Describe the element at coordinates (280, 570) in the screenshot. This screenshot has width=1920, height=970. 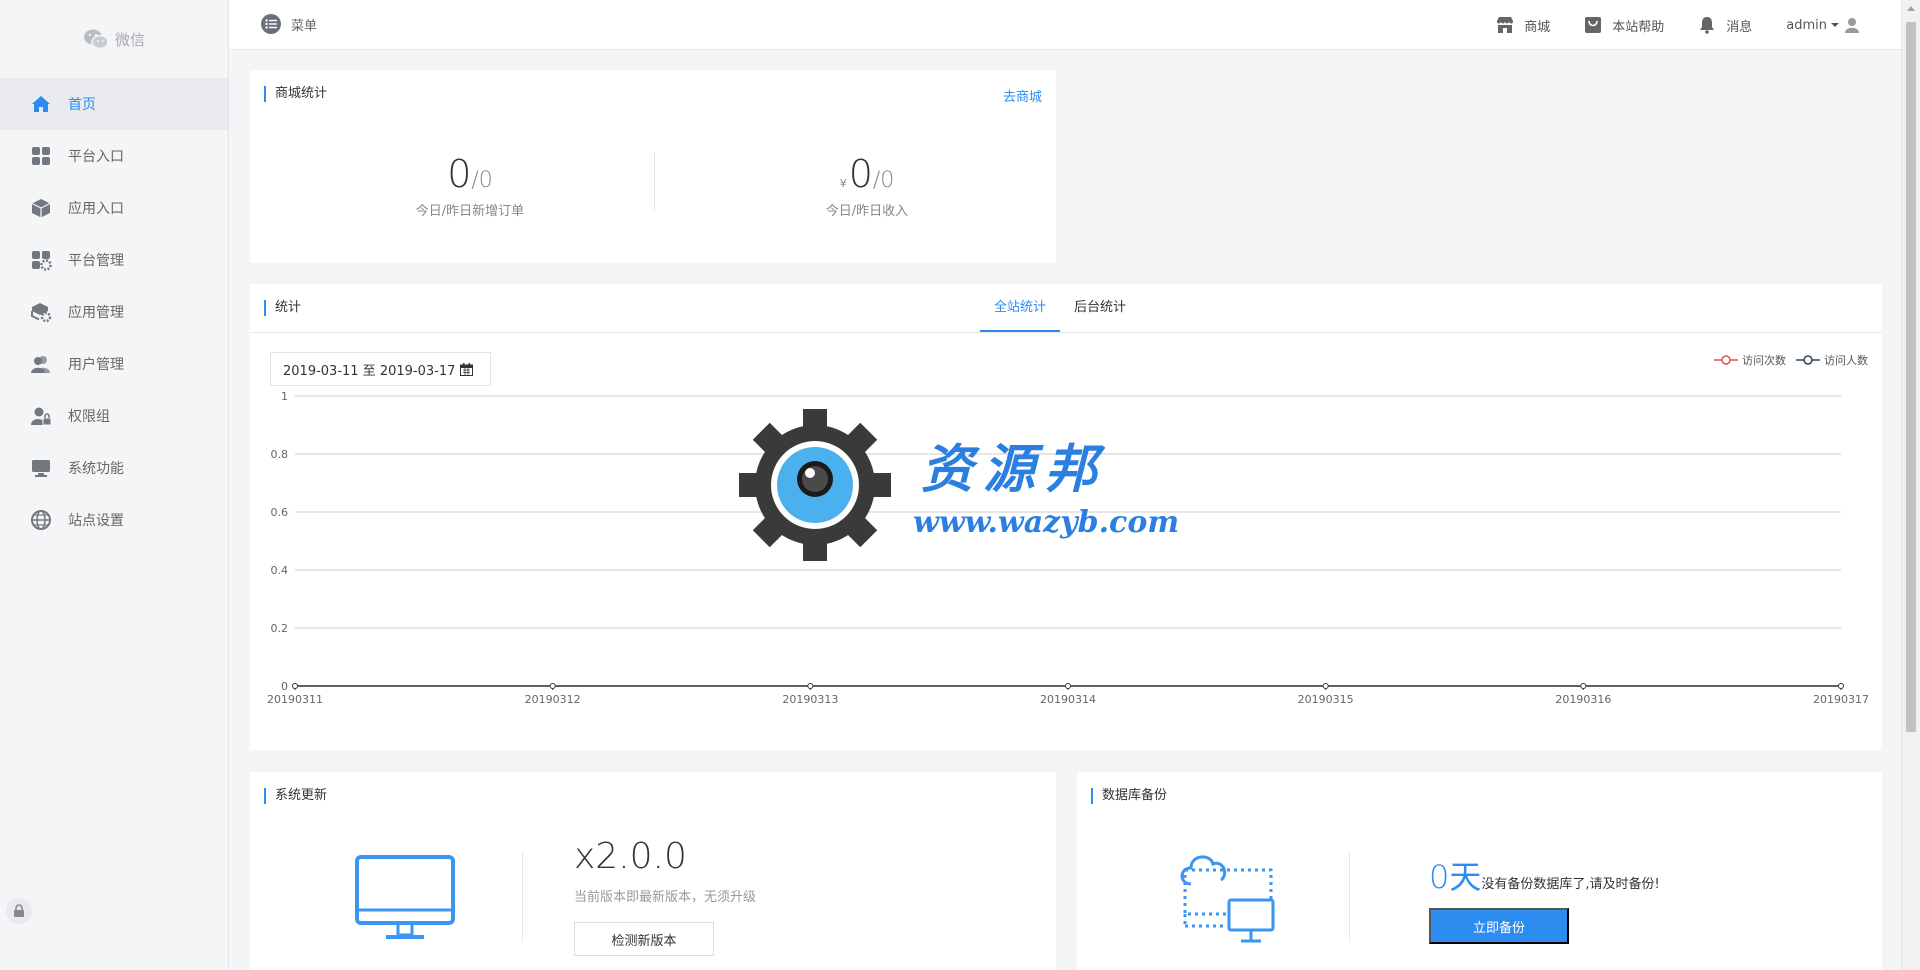
I see `y-tick-label: 0.4` at that location.